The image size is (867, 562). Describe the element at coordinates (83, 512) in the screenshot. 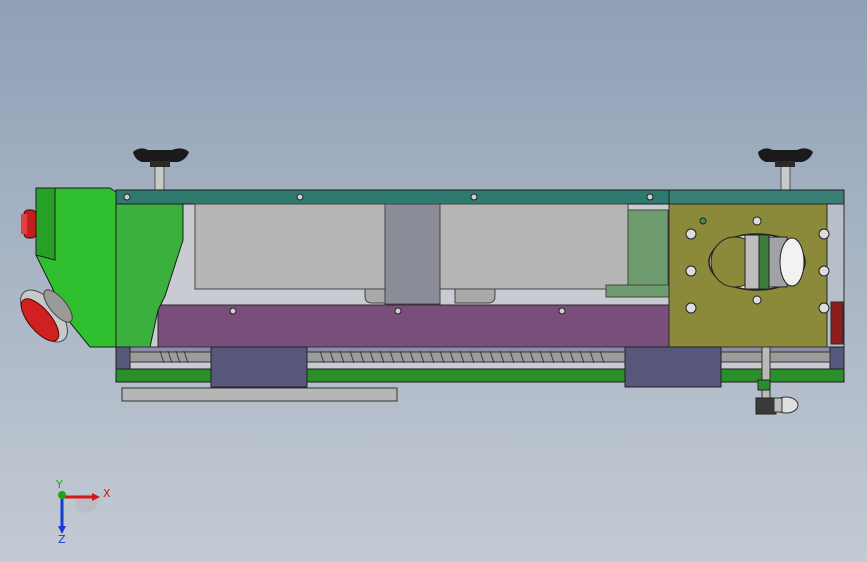

I see `coordinate-triad: X Y Z` at that location.